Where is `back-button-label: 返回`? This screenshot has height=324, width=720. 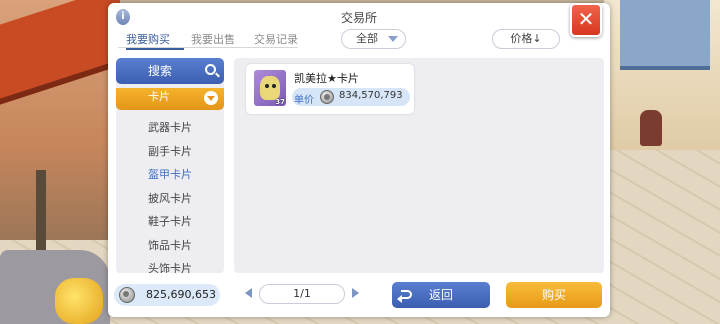
back-button-label: 返回 is located at coordinates (440, 295).